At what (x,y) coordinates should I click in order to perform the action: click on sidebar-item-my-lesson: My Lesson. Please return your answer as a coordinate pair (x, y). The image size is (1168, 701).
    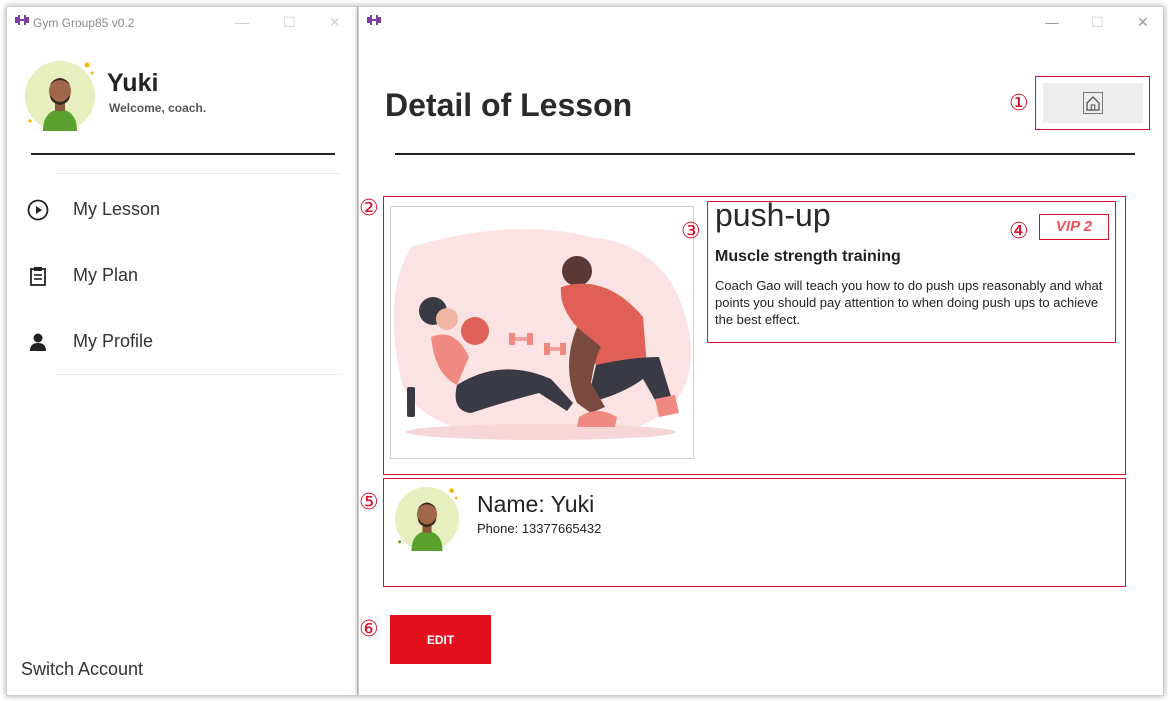
    Looking at the image, I should click on (173, 209).